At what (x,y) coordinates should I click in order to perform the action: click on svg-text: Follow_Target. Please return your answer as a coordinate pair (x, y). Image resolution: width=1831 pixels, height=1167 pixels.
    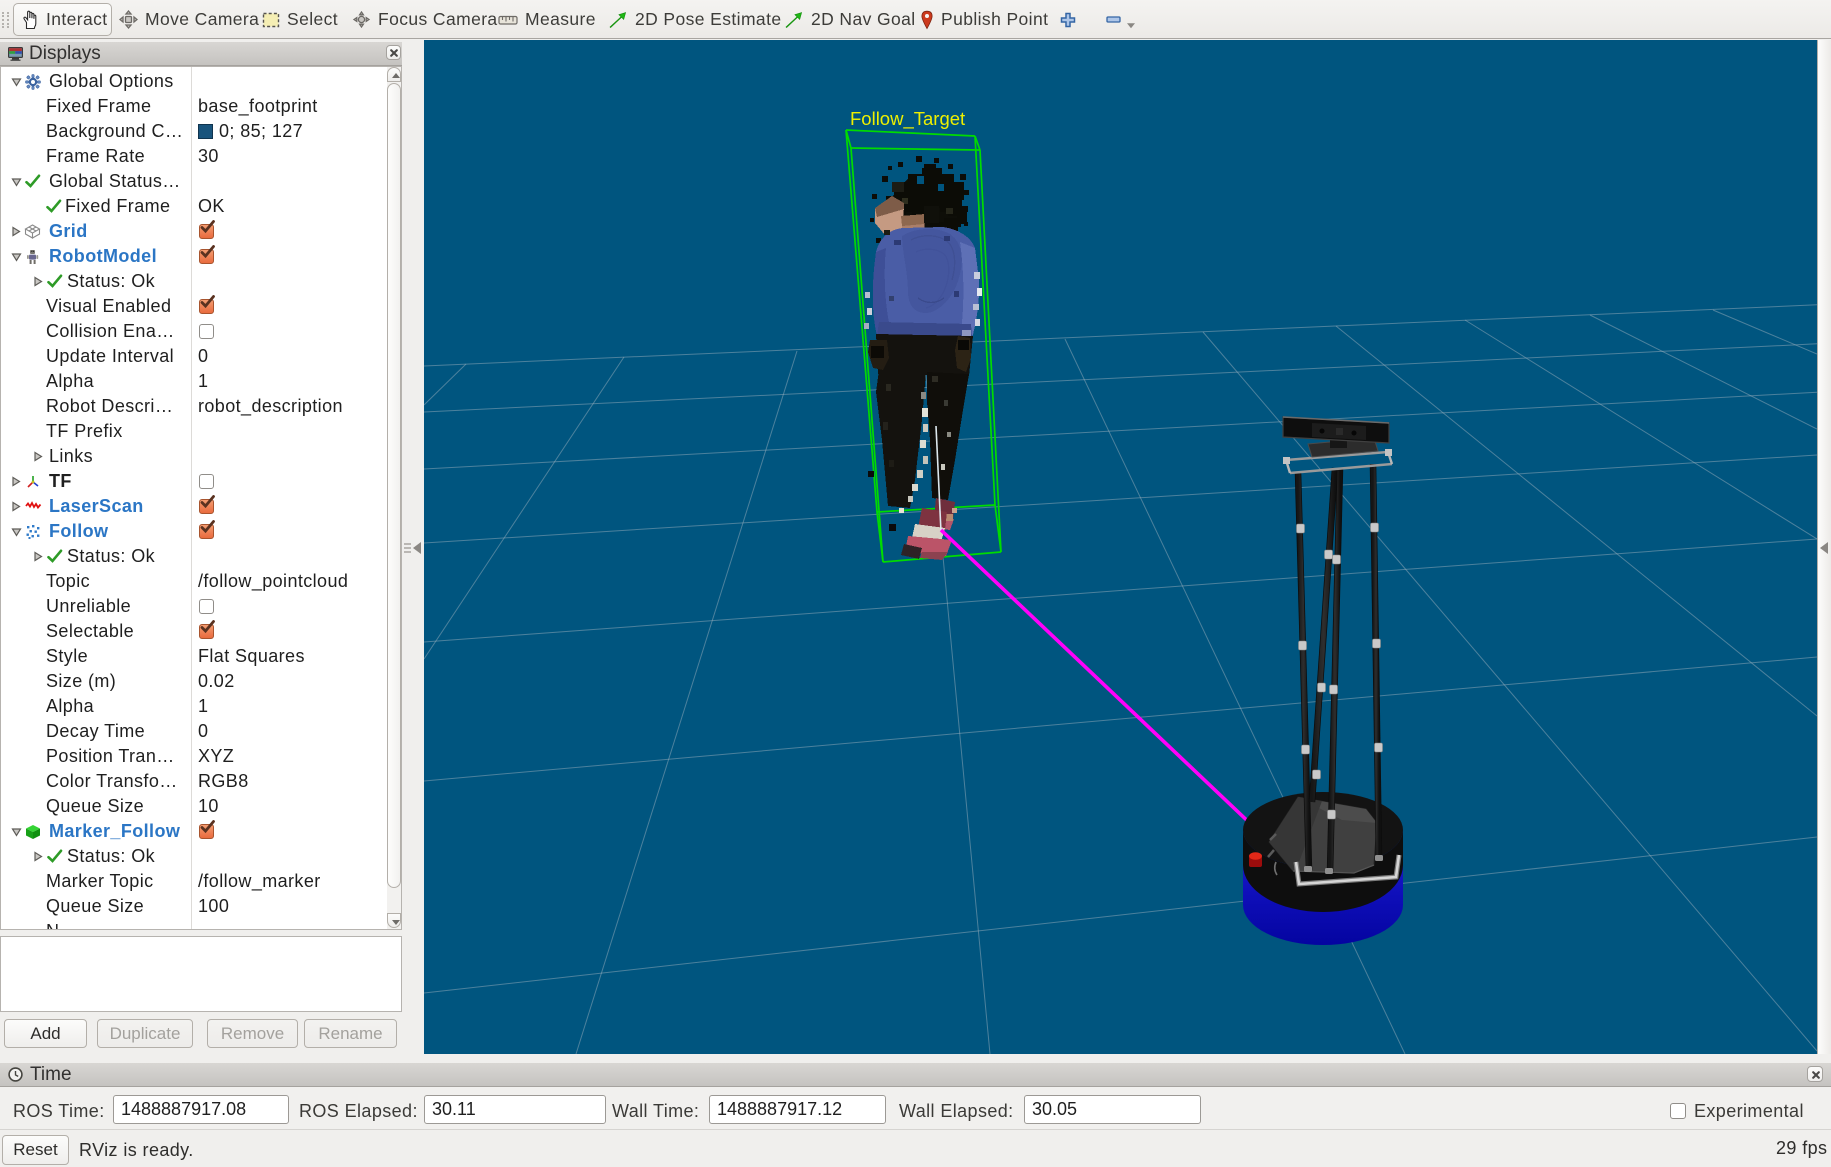
    Looking at the image, I should click on (907, 119).